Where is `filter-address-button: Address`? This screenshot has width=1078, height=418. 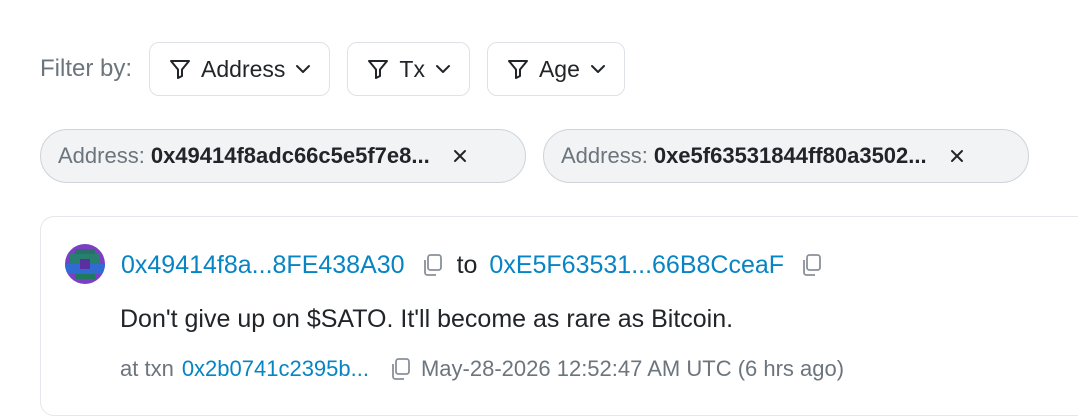 filter-address-button: Address is located at coordinates (240, 69).